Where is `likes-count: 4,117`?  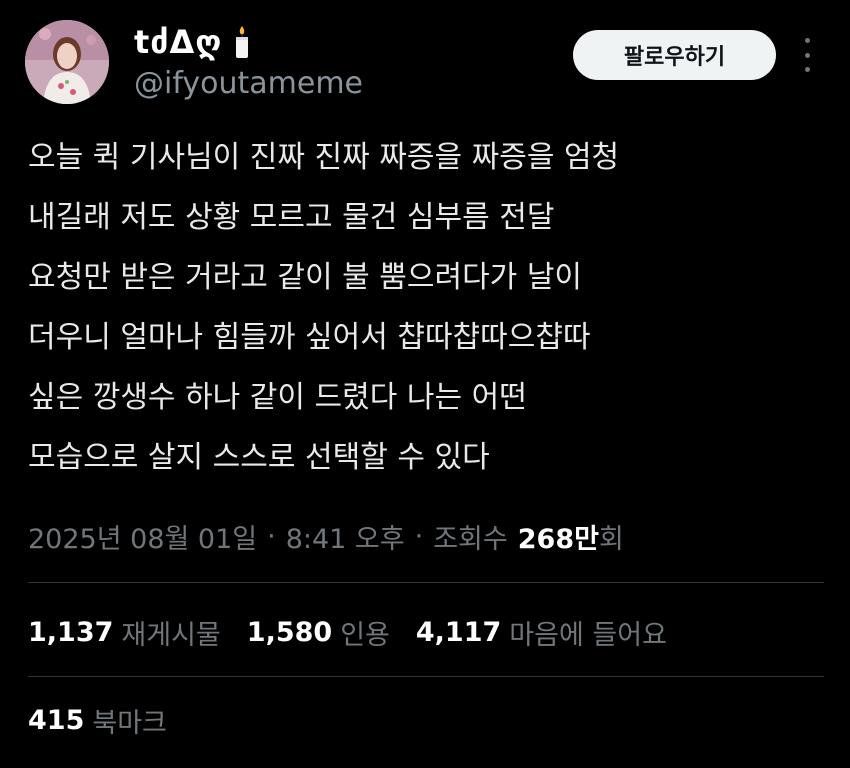 likes-count: 4,117 is located at coordinates (458, 632).